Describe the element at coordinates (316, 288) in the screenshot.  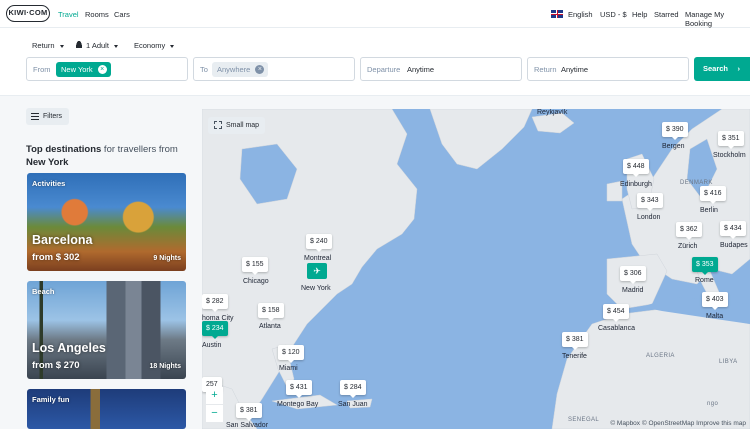
I see `label-new-york: New York` at that location.